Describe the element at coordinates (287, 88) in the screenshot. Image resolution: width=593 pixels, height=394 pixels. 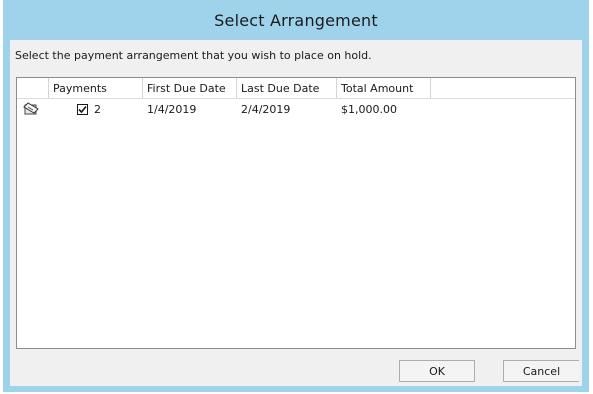
I see `column-header-last-due-date: Last Due Date` at that location.